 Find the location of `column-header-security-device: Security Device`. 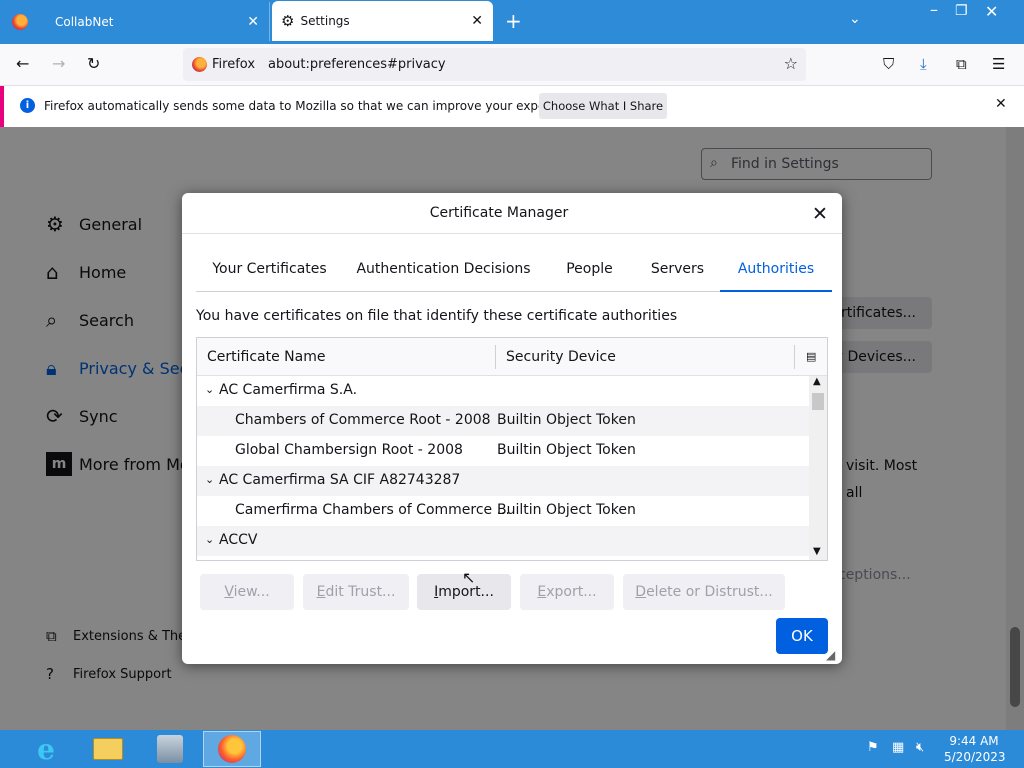

column-header-security-device: Security Device is located at coordinates (561, 357).